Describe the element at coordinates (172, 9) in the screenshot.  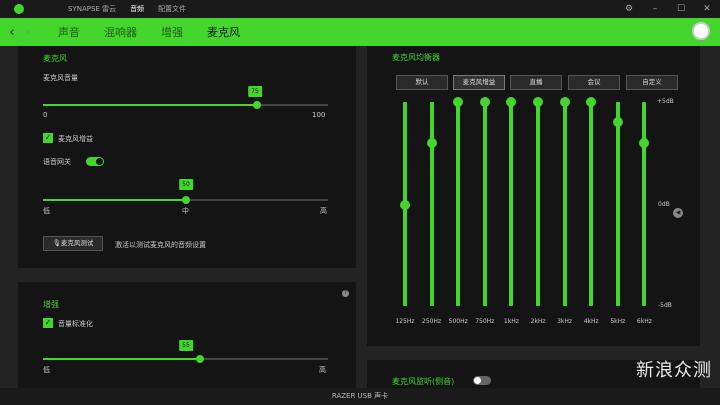
I see `title-item-profiles: 配置文件` at that location.